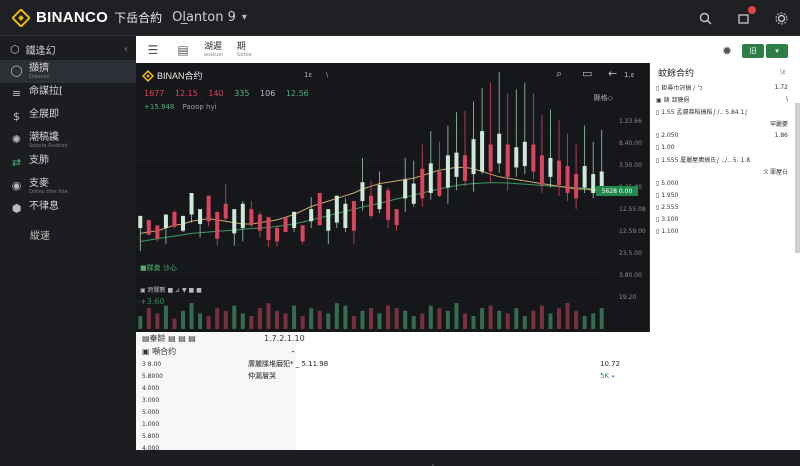  I want to click on sidebar-item-label: 擷擠, so click(39, 68).